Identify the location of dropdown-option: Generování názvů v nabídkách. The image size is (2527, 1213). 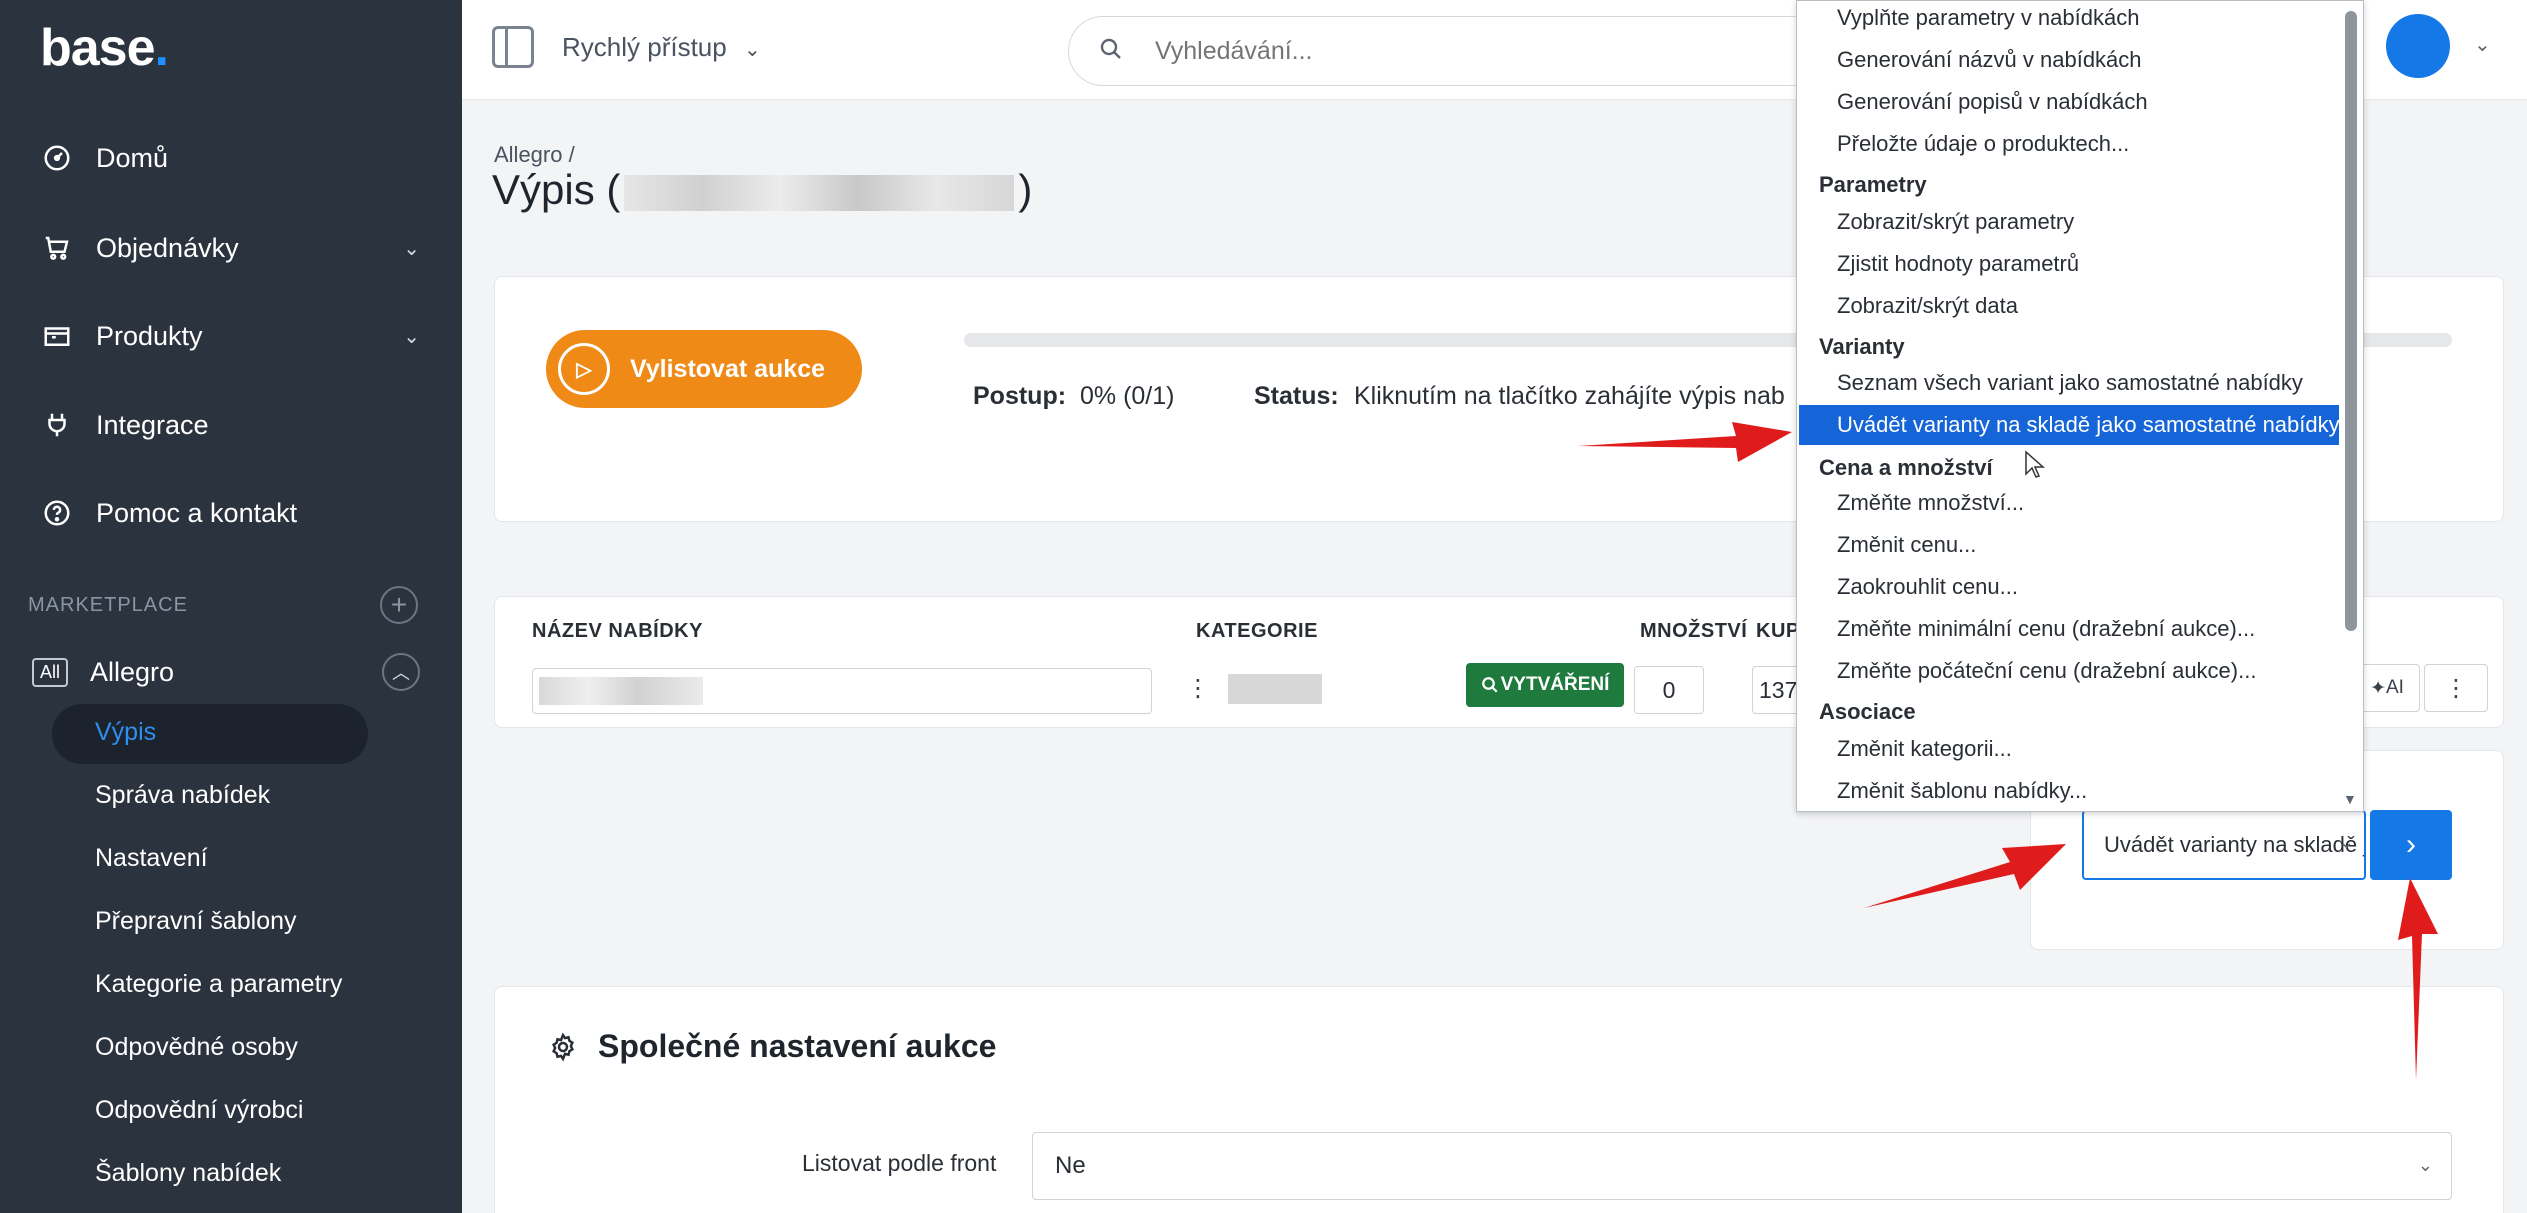
(2068, 60).